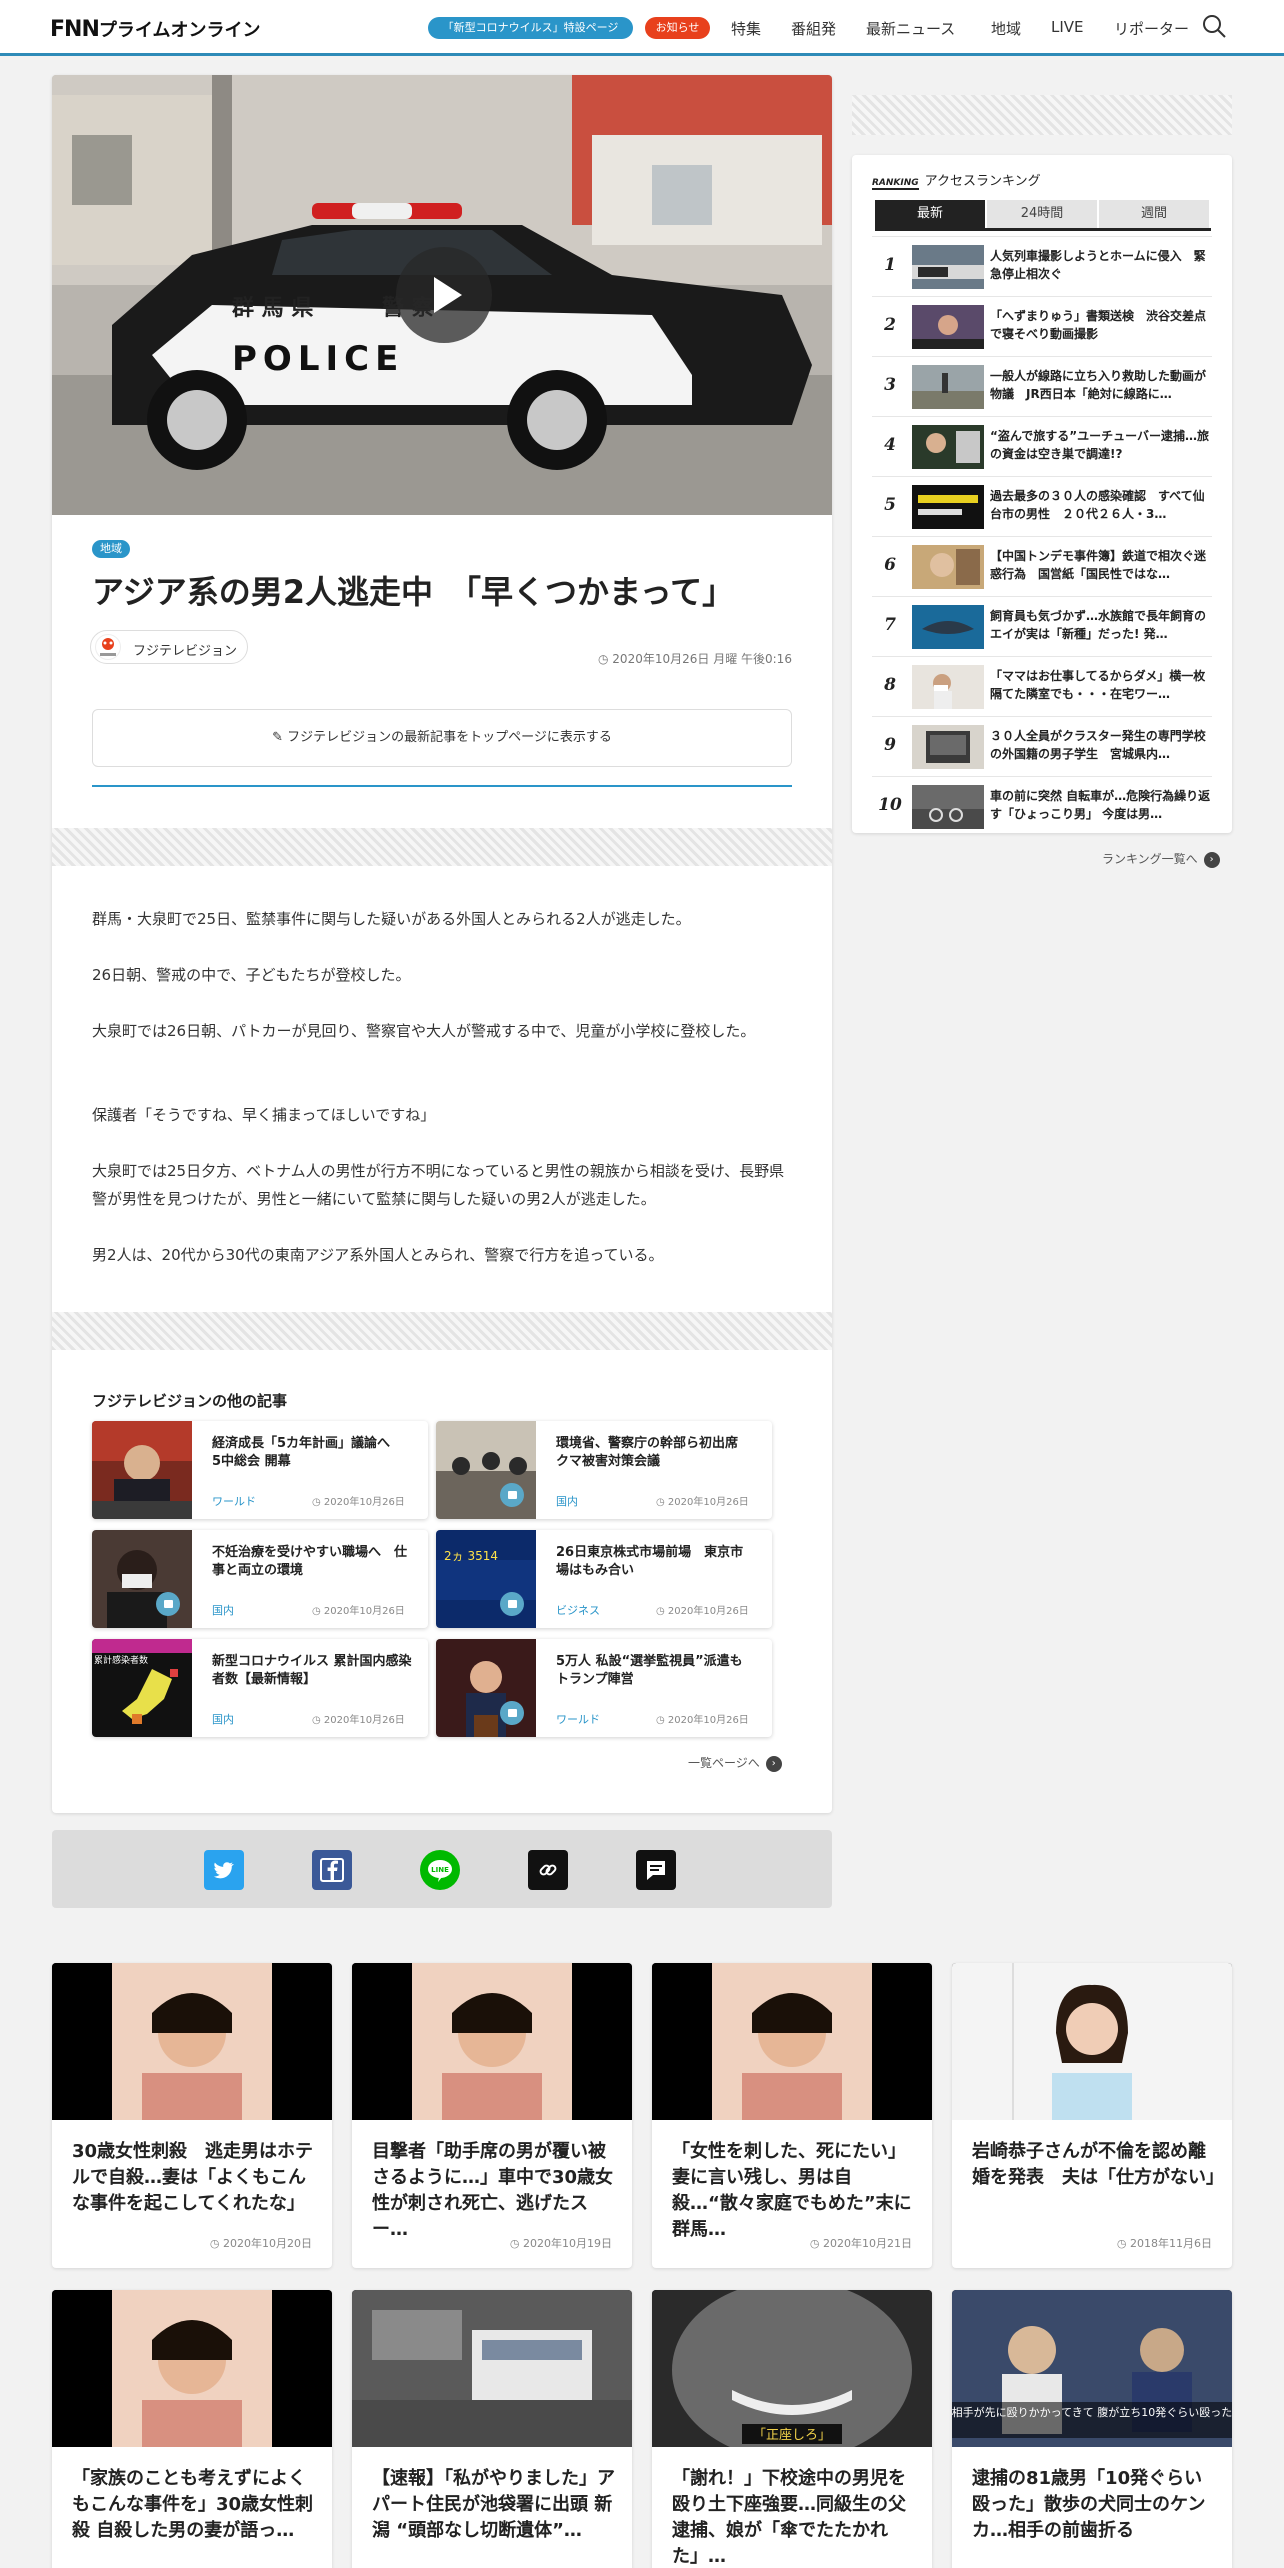 The width and height of the screenshot is (1284, 2568). What do you see at coordinates (548, 1870) in the screenshot?
I see `copy-link-button` at bounding box center [548, 1870].